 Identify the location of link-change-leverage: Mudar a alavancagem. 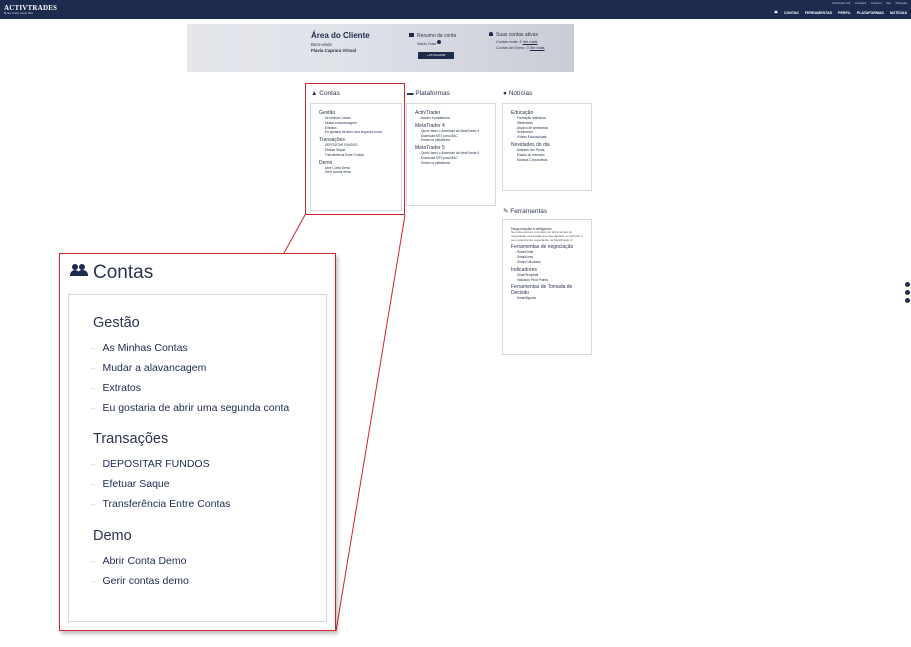
(148, 368).